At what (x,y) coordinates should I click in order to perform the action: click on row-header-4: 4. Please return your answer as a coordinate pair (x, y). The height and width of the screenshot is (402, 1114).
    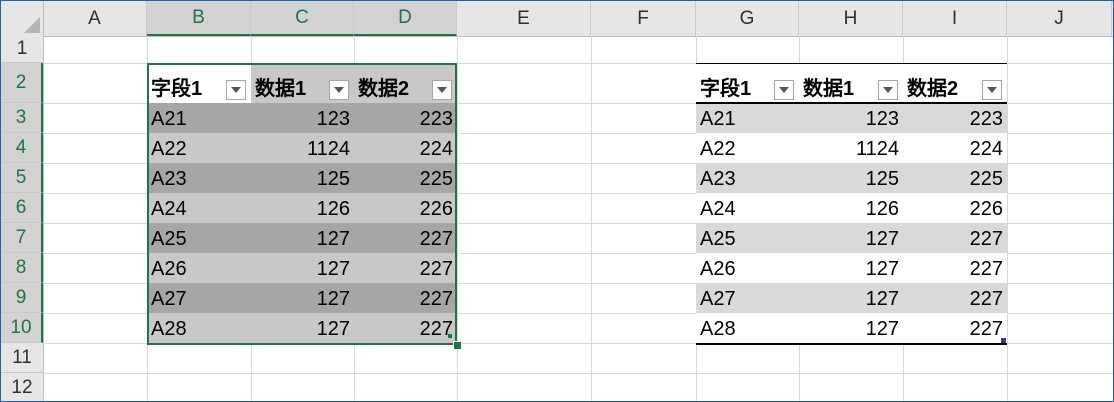
    Looking at the image, I should click on (22, 148).